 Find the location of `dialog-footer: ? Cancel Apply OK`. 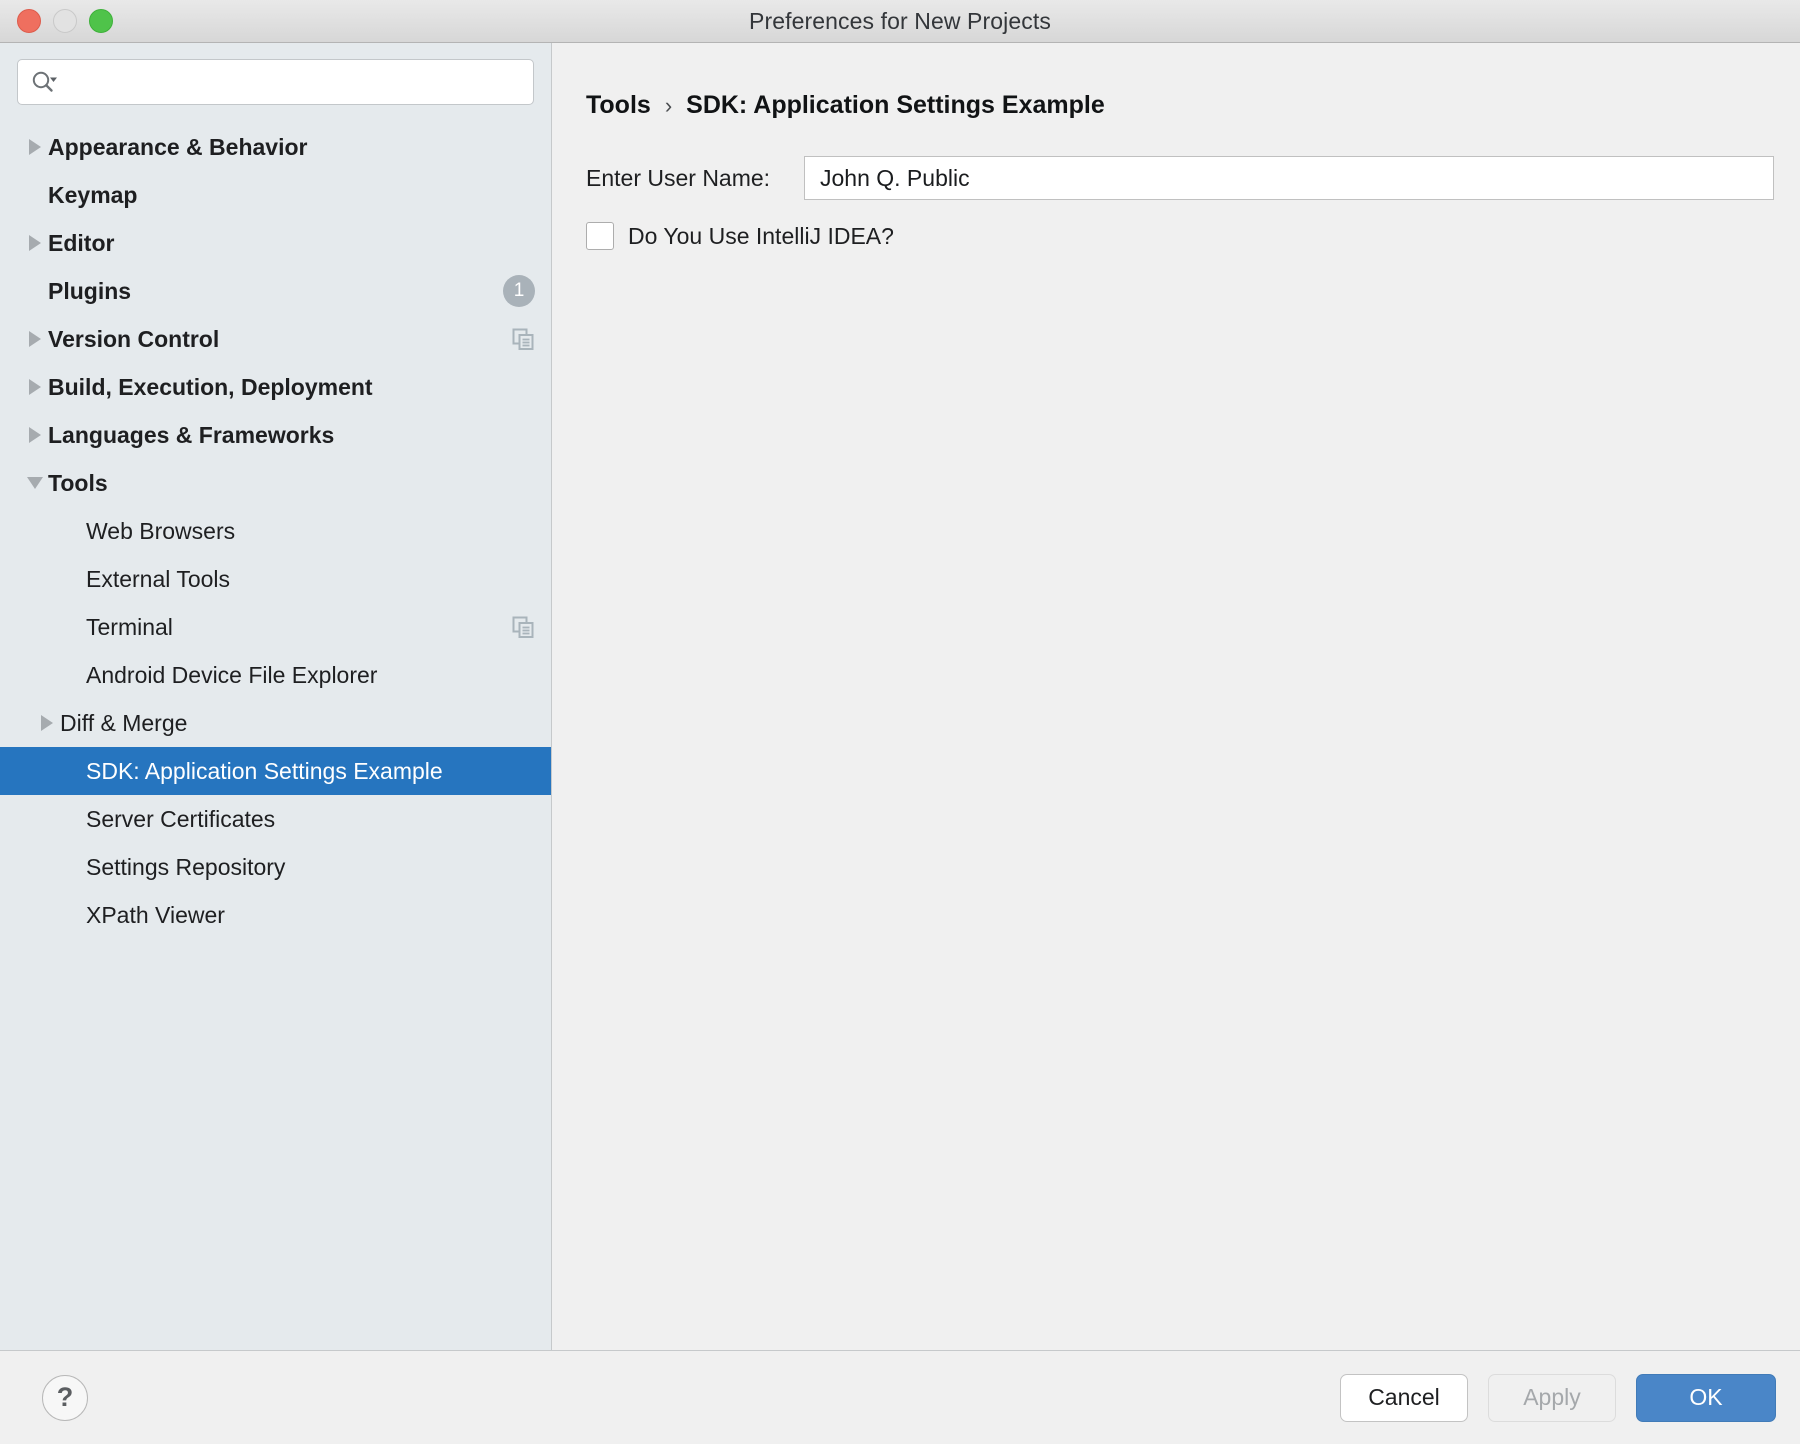

dialog-footer: ? Cancel Apply OK is located at coordinates (900, 1397).